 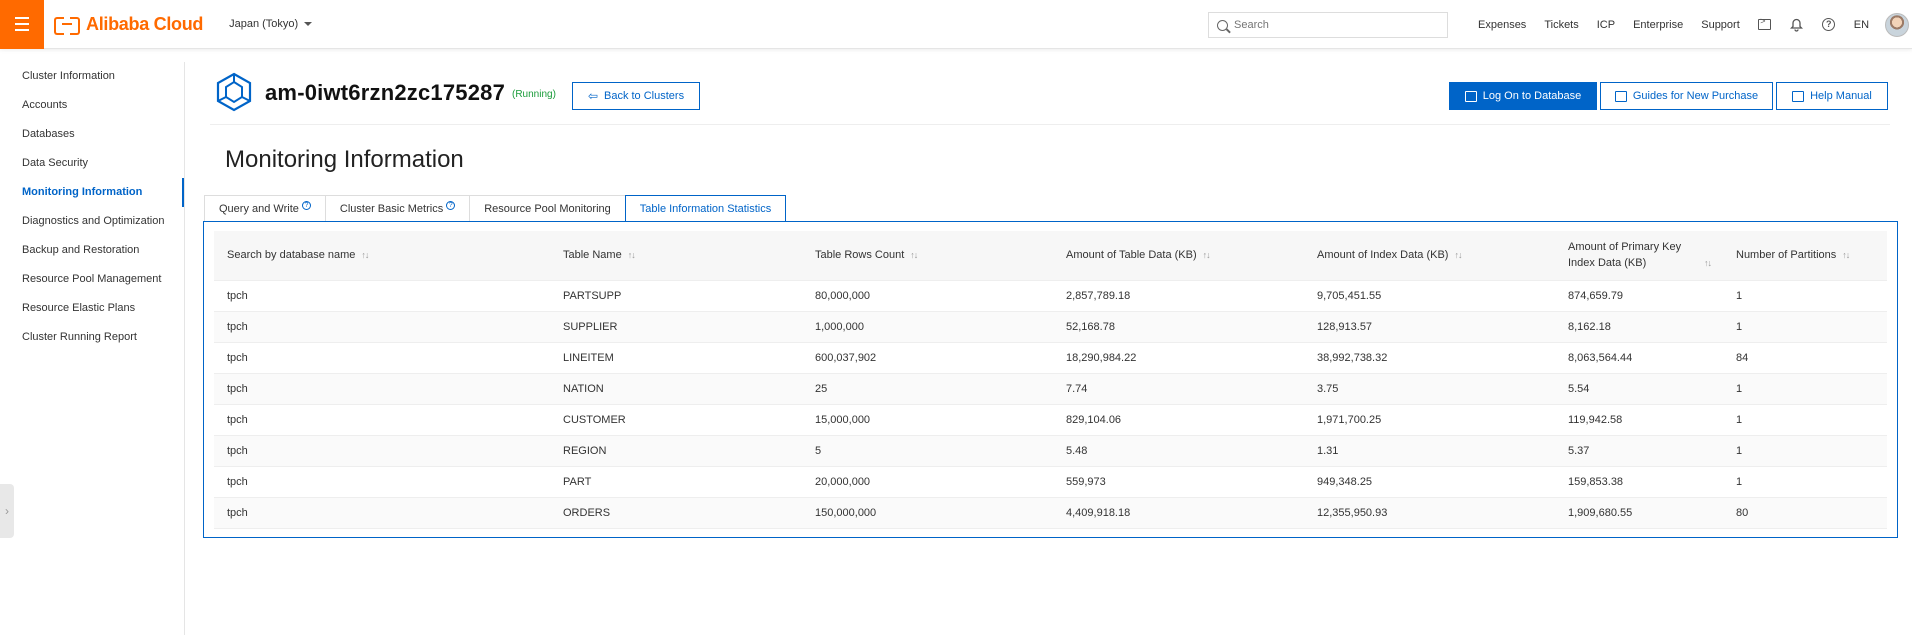 What do you see at coordinates (1470, 96) in the screenshot?
I see `monitor-icon` at bounding box center [1470, 96].